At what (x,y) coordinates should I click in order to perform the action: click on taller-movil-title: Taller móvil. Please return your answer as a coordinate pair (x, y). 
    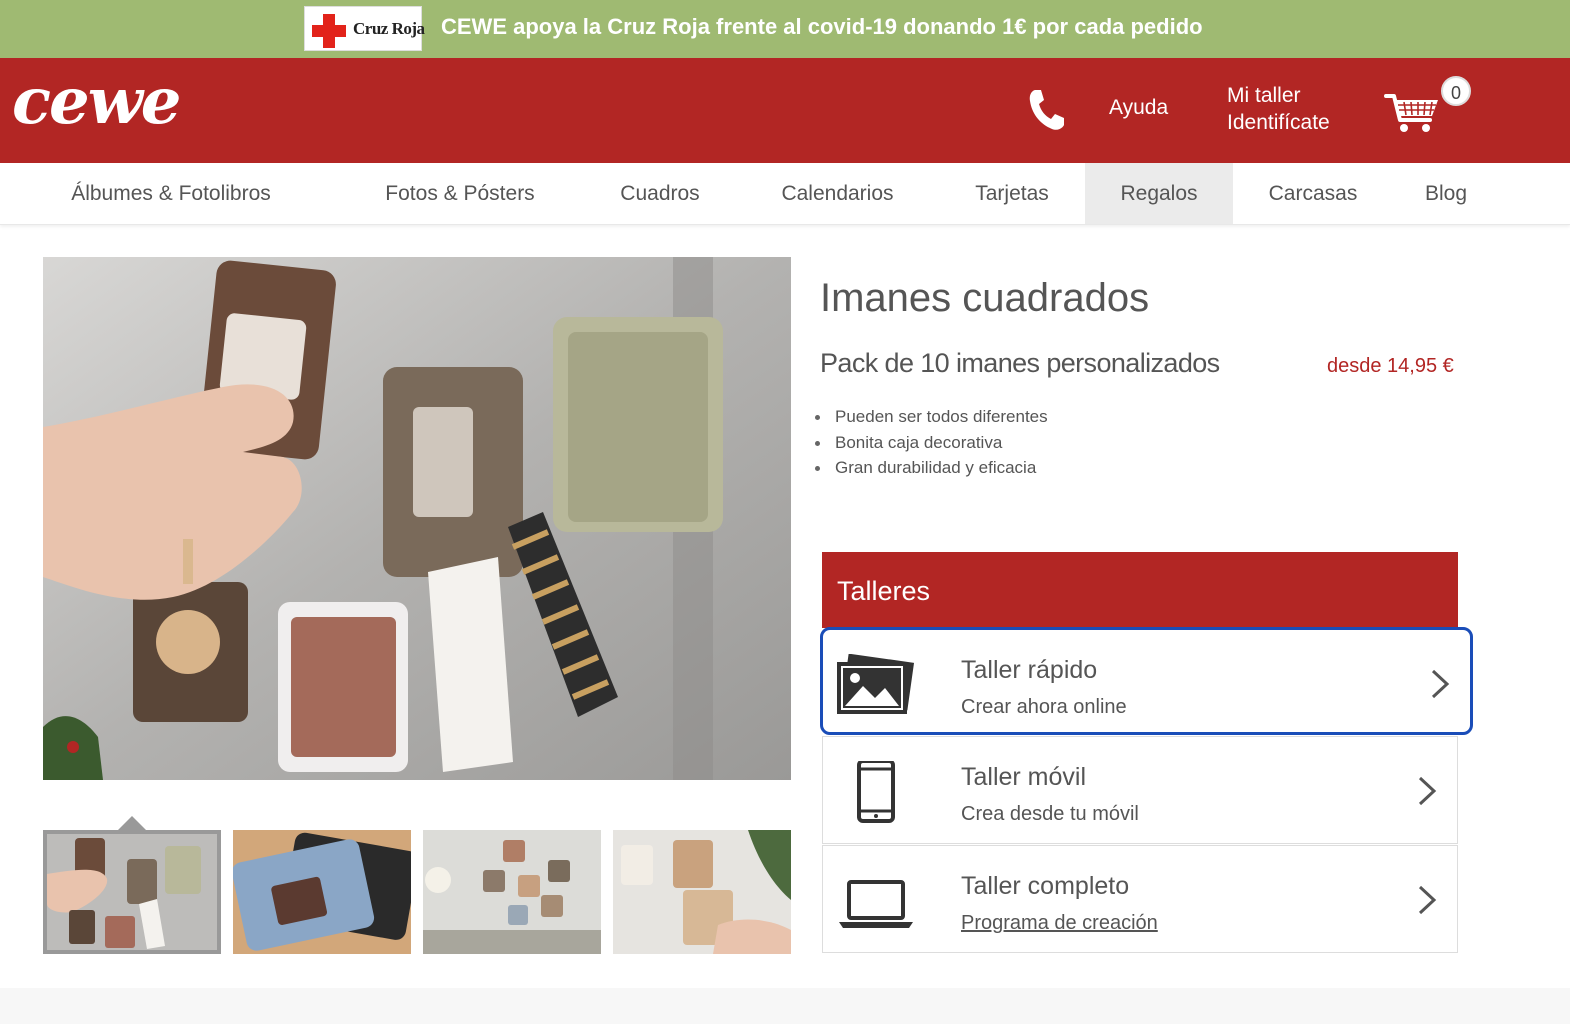
    Looking at the image, I should click on (1024, 777).